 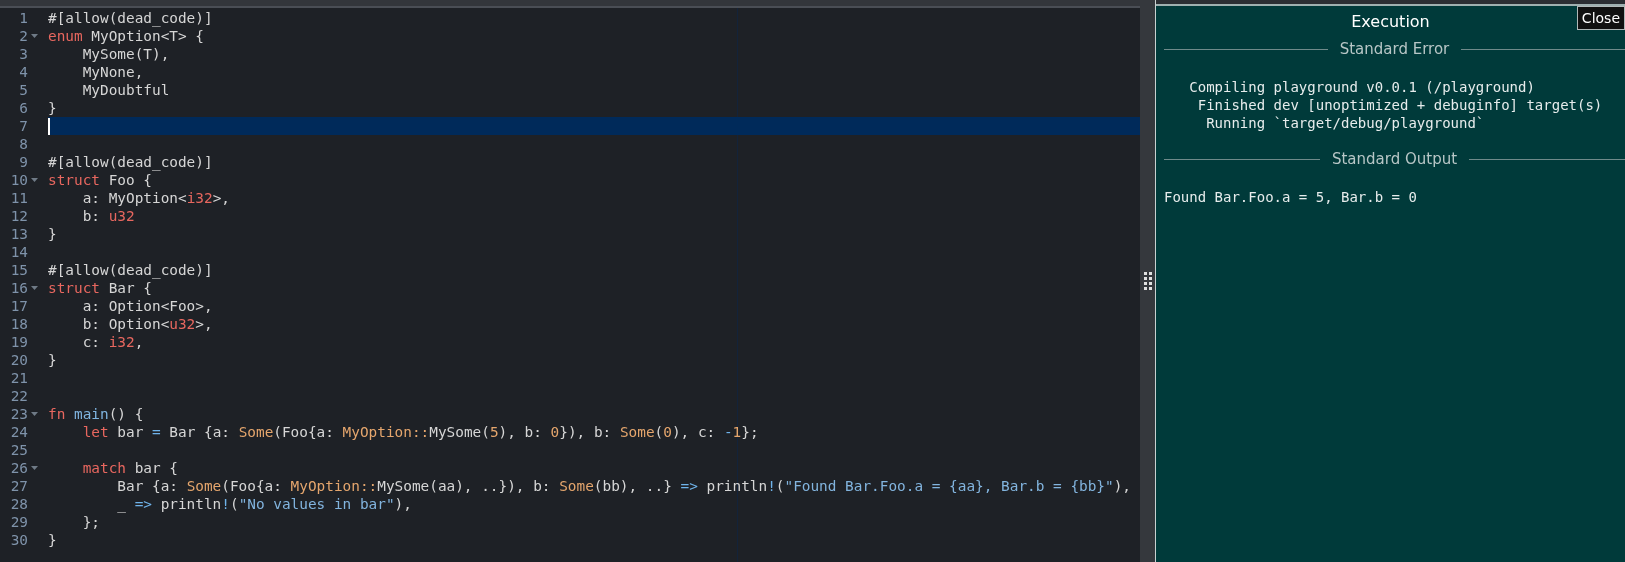 I want to click on code-line: MySome(T),, so click(x=125, y=54).